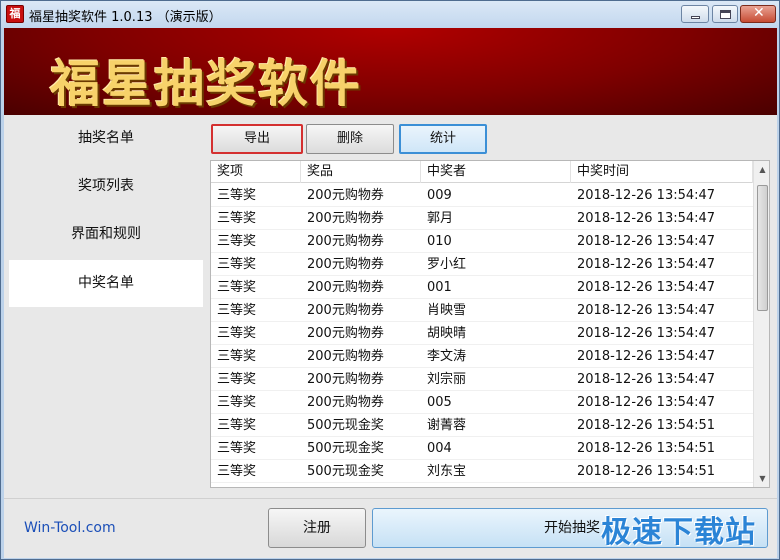 This screenshot has width=780, height=560. I want to click on table-header: 奖项 奖品 中奖者 中奖时间, so click(482, 172).